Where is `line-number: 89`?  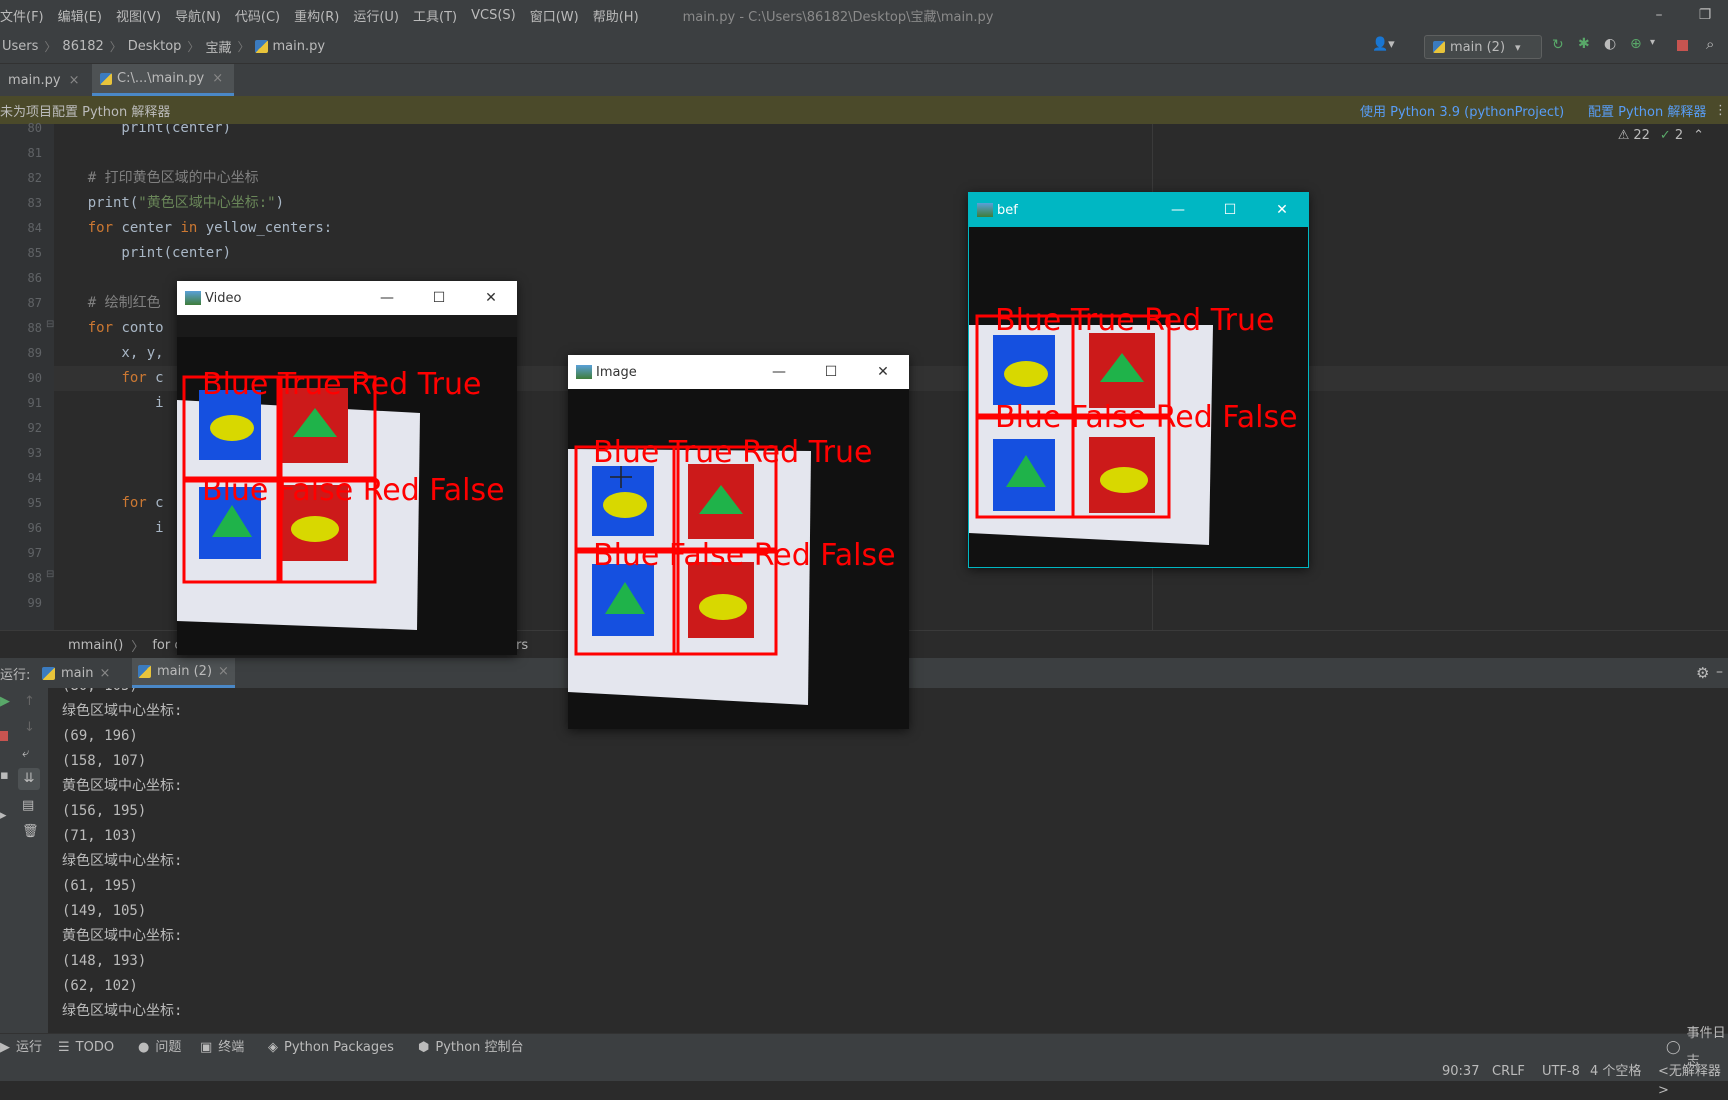 line-number: 89 is located at coordinates (34, 353).